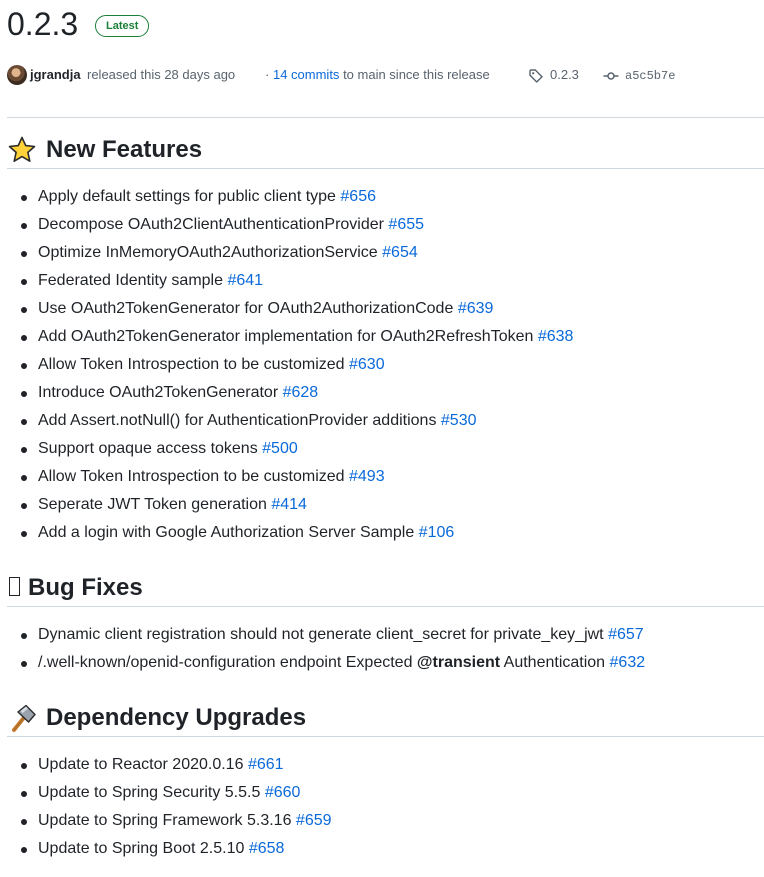 This screenshot has width=764, height=877. Describe the element at coordinates (176, 717) in the screenshot. I see `section-title: Dependency Upgrades` at that location.